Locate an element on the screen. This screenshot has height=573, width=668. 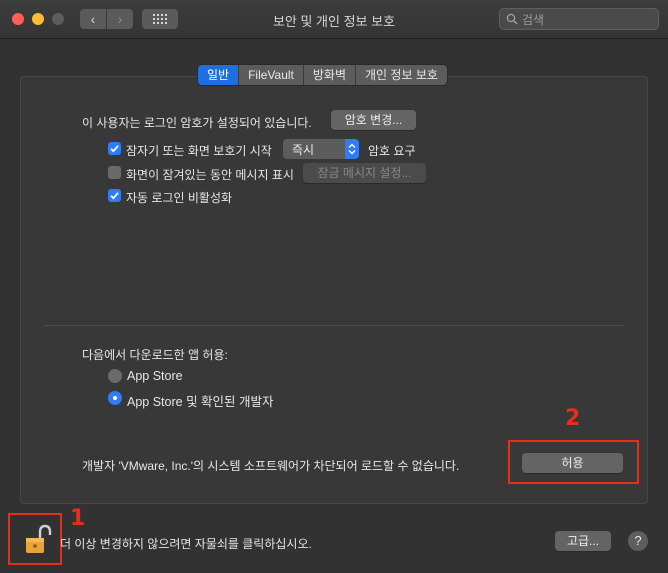
tab-firewall: 방화벽 is located at coordinates (330, 75).